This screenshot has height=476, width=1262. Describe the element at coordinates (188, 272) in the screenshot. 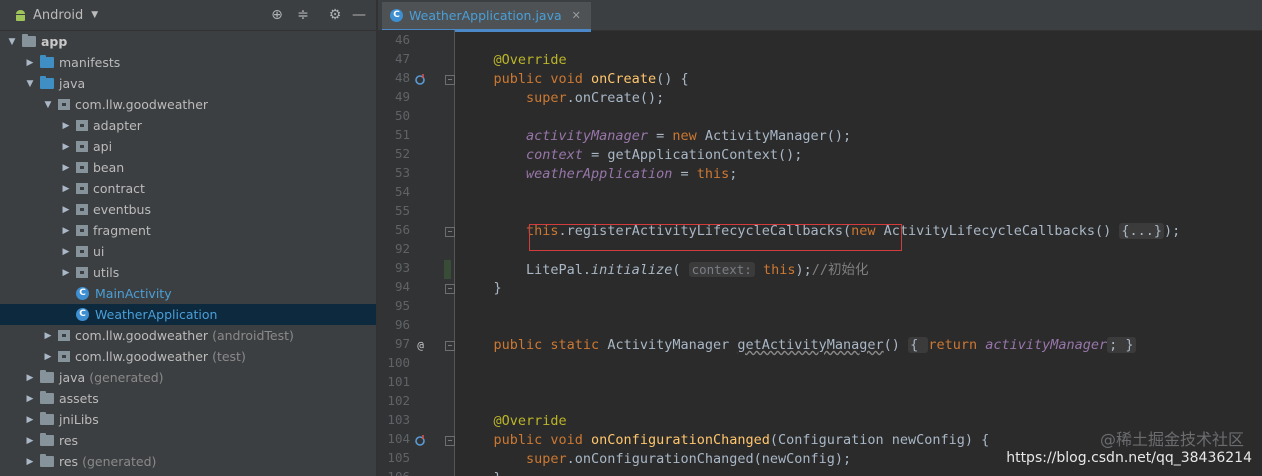

I see `tree-item: ▶ utils` at that location.